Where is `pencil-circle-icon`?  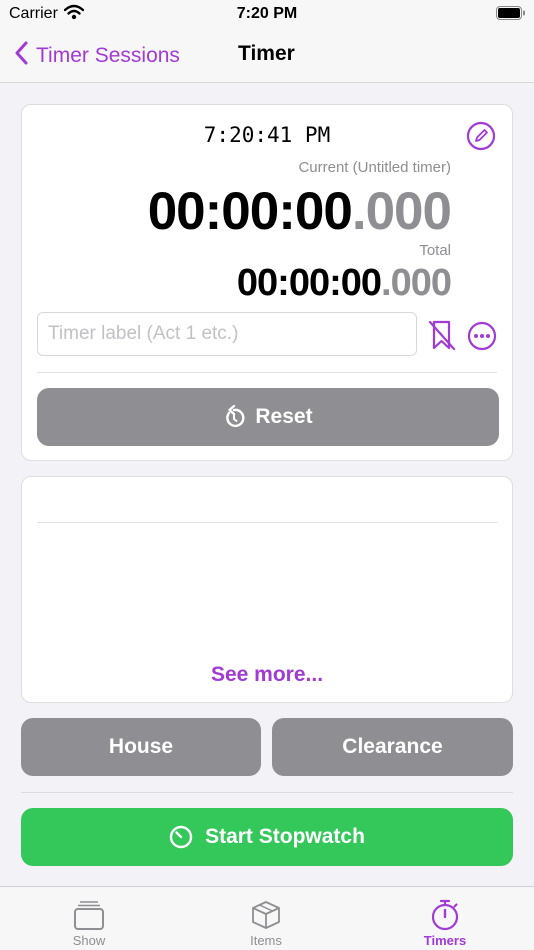 pencil-circle-icon is located at coordinates (481, 136).